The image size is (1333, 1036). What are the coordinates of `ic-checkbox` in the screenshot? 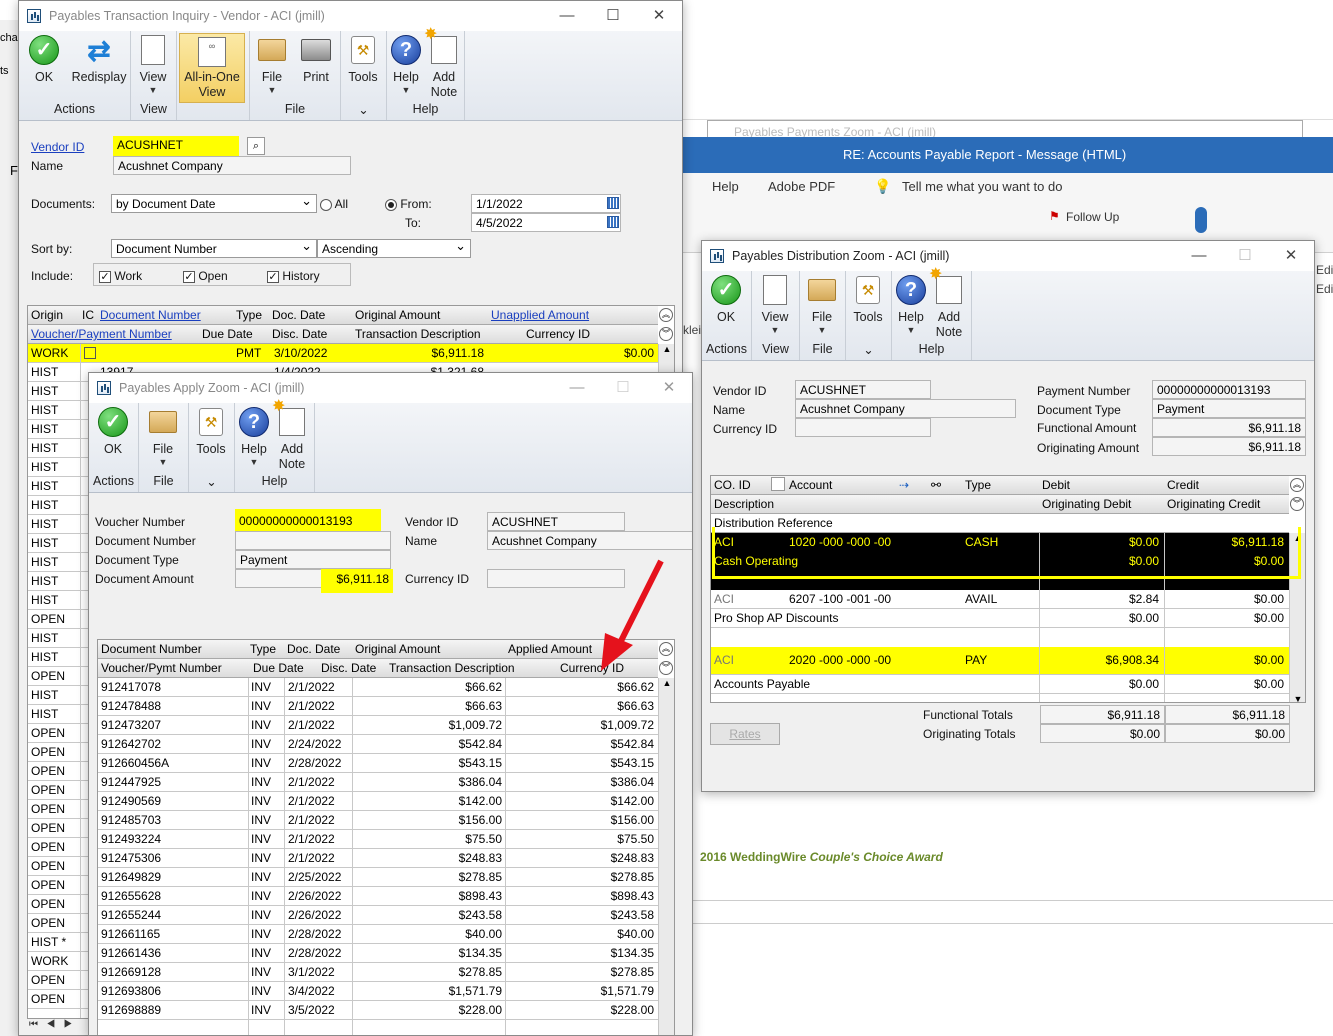 It's located at (90, 353).